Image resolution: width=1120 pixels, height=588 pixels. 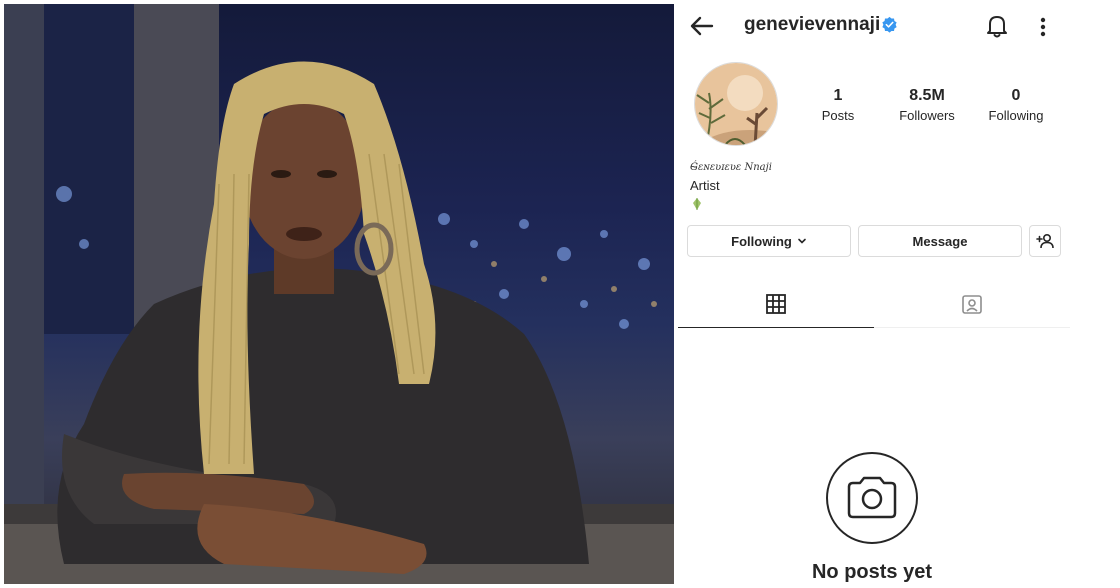 I want to click on posts-label: Posts, so click(x=838, y=115).